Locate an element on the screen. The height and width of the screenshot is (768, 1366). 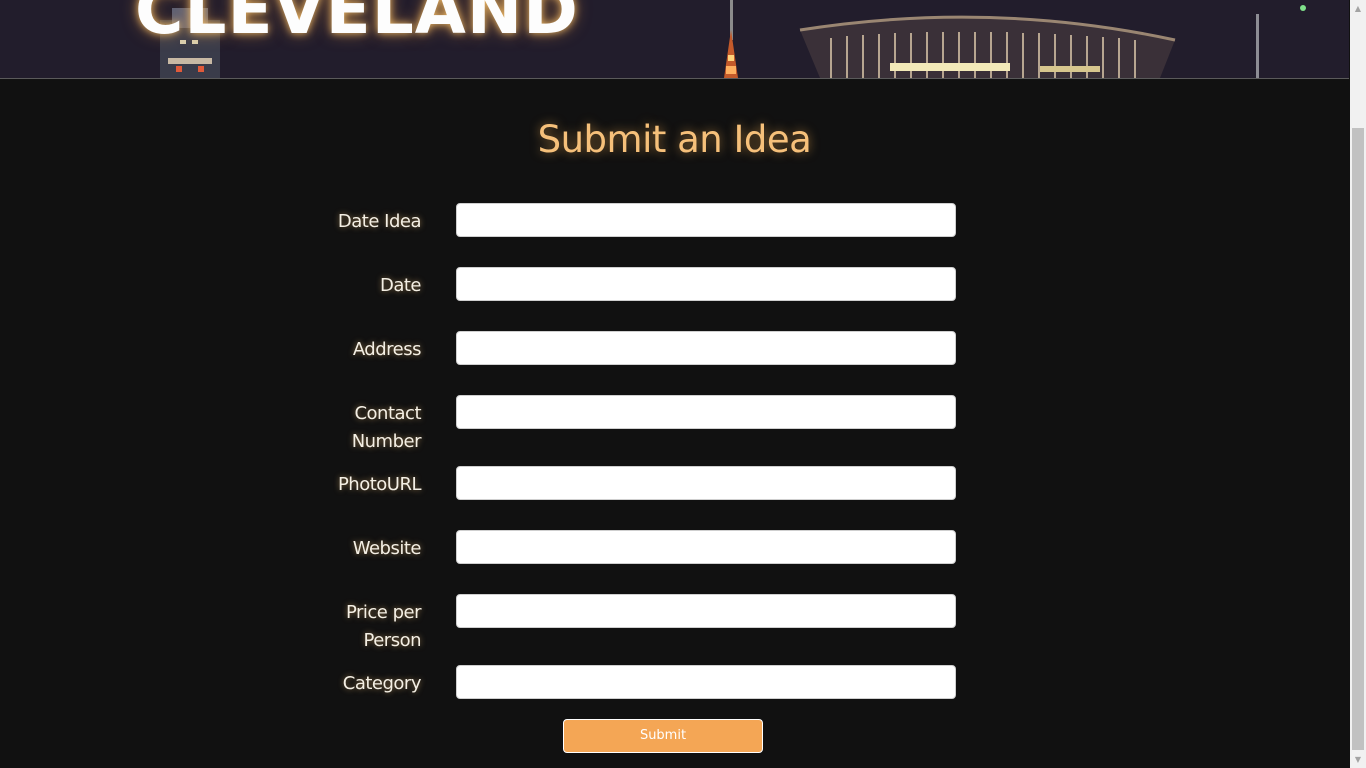
header-banner: CLEVELAND is located at coordinates (674, 39).